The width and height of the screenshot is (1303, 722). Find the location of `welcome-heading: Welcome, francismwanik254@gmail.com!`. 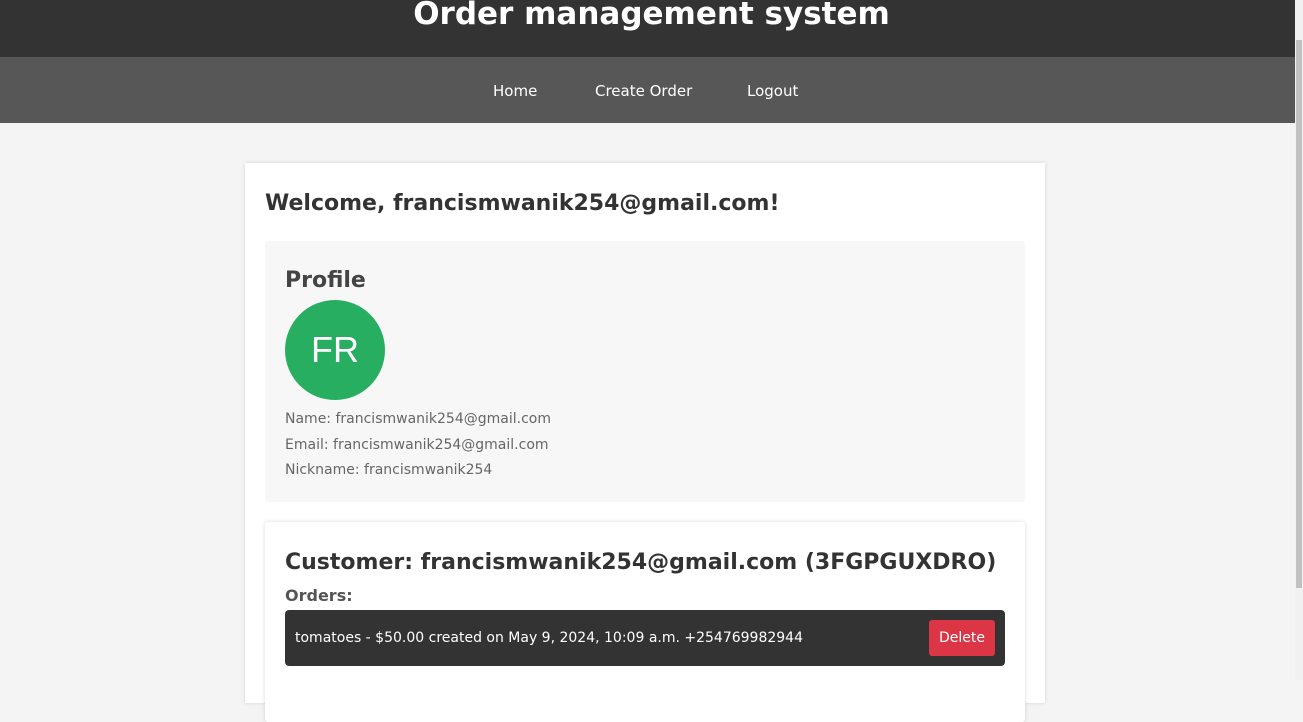

welcome-heading: Welcome, francismwanik254@gmail.com! is located at coordinates (522, 203).